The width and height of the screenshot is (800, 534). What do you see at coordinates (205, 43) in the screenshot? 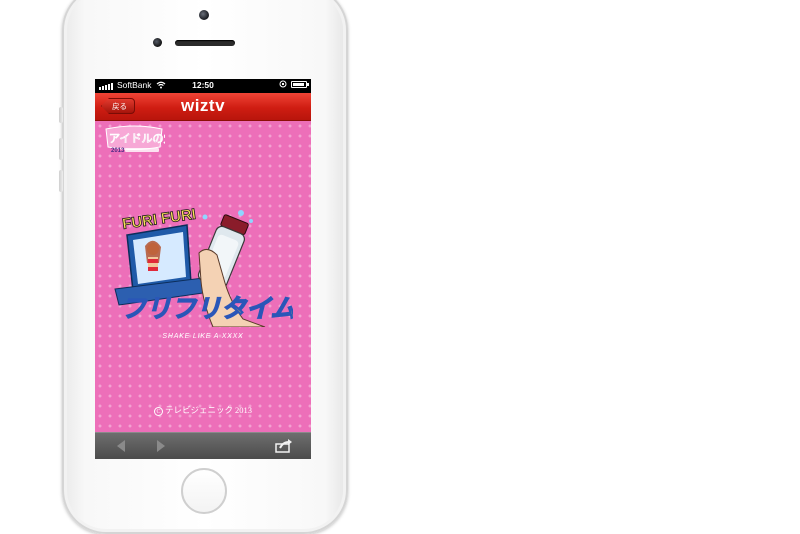
I see `earpiece-speaker` at bounding box center [205, 43].